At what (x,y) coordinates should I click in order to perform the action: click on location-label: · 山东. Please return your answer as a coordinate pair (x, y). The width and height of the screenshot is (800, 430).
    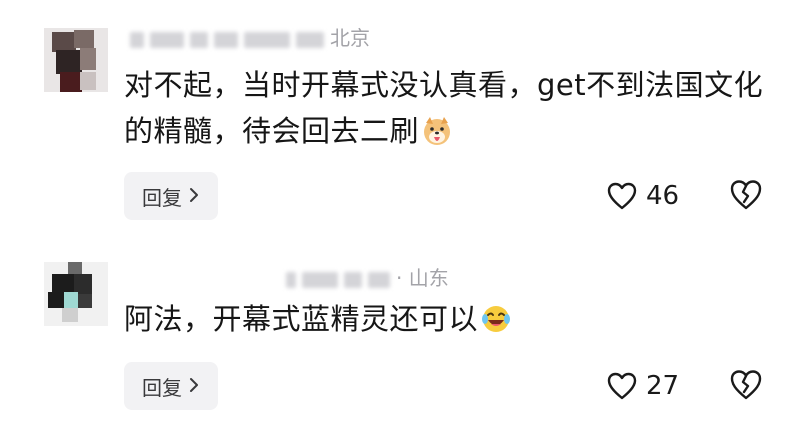
    Looking at the image, I should click on (422, 278).